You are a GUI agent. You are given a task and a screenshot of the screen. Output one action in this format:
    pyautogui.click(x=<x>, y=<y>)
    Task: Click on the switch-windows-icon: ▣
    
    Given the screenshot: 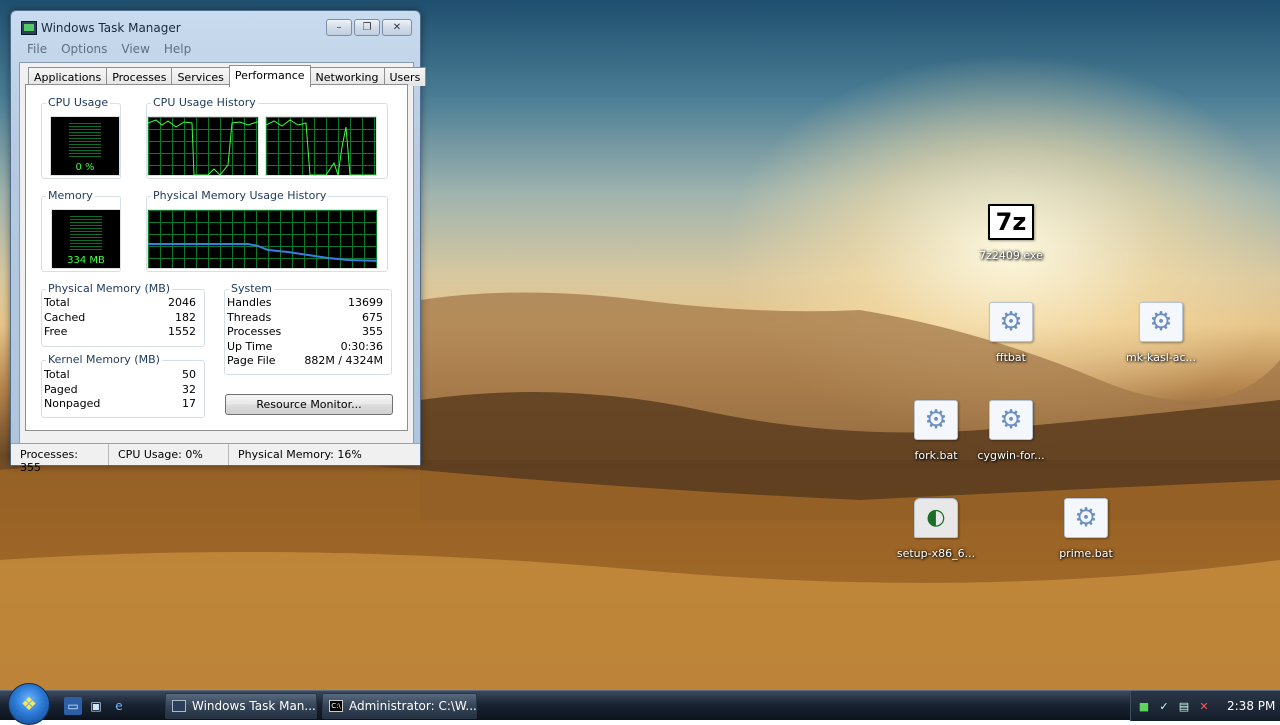 What is the action you would take?
    pyautogui.click(x=96, y=706)
    